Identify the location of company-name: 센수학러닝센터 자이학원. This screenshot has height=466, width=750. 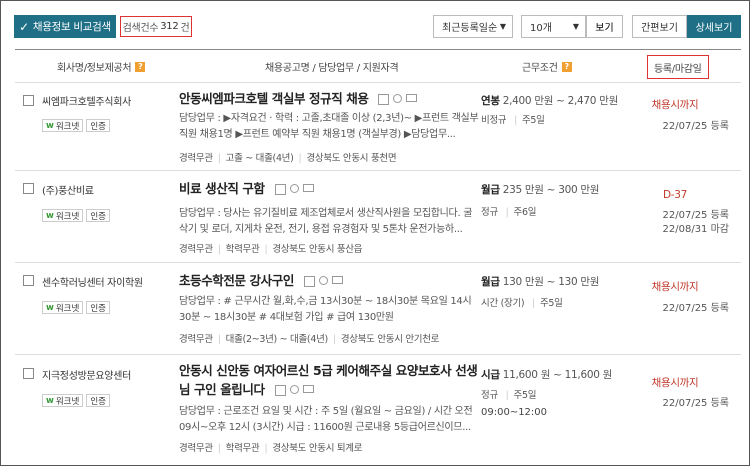
(92, 281).